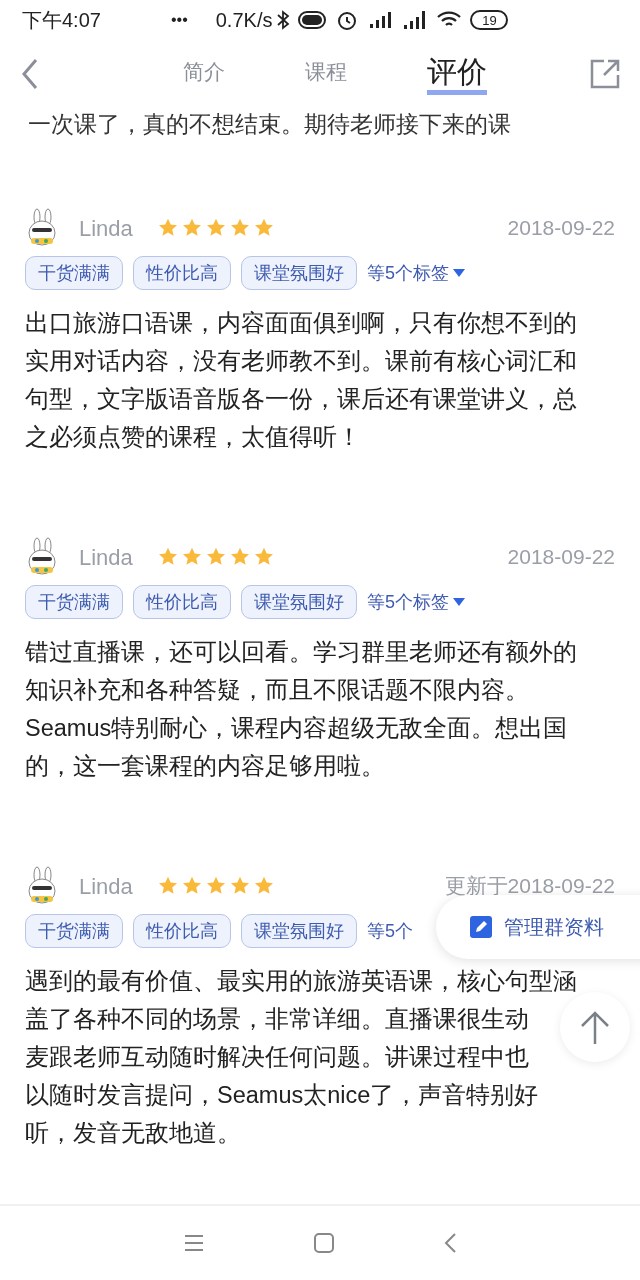 The width and height of the screenshot is (640, 1280). Describe the element at coordinates (204, 74) in the screenshot. I see `tab: 简介` at that location.